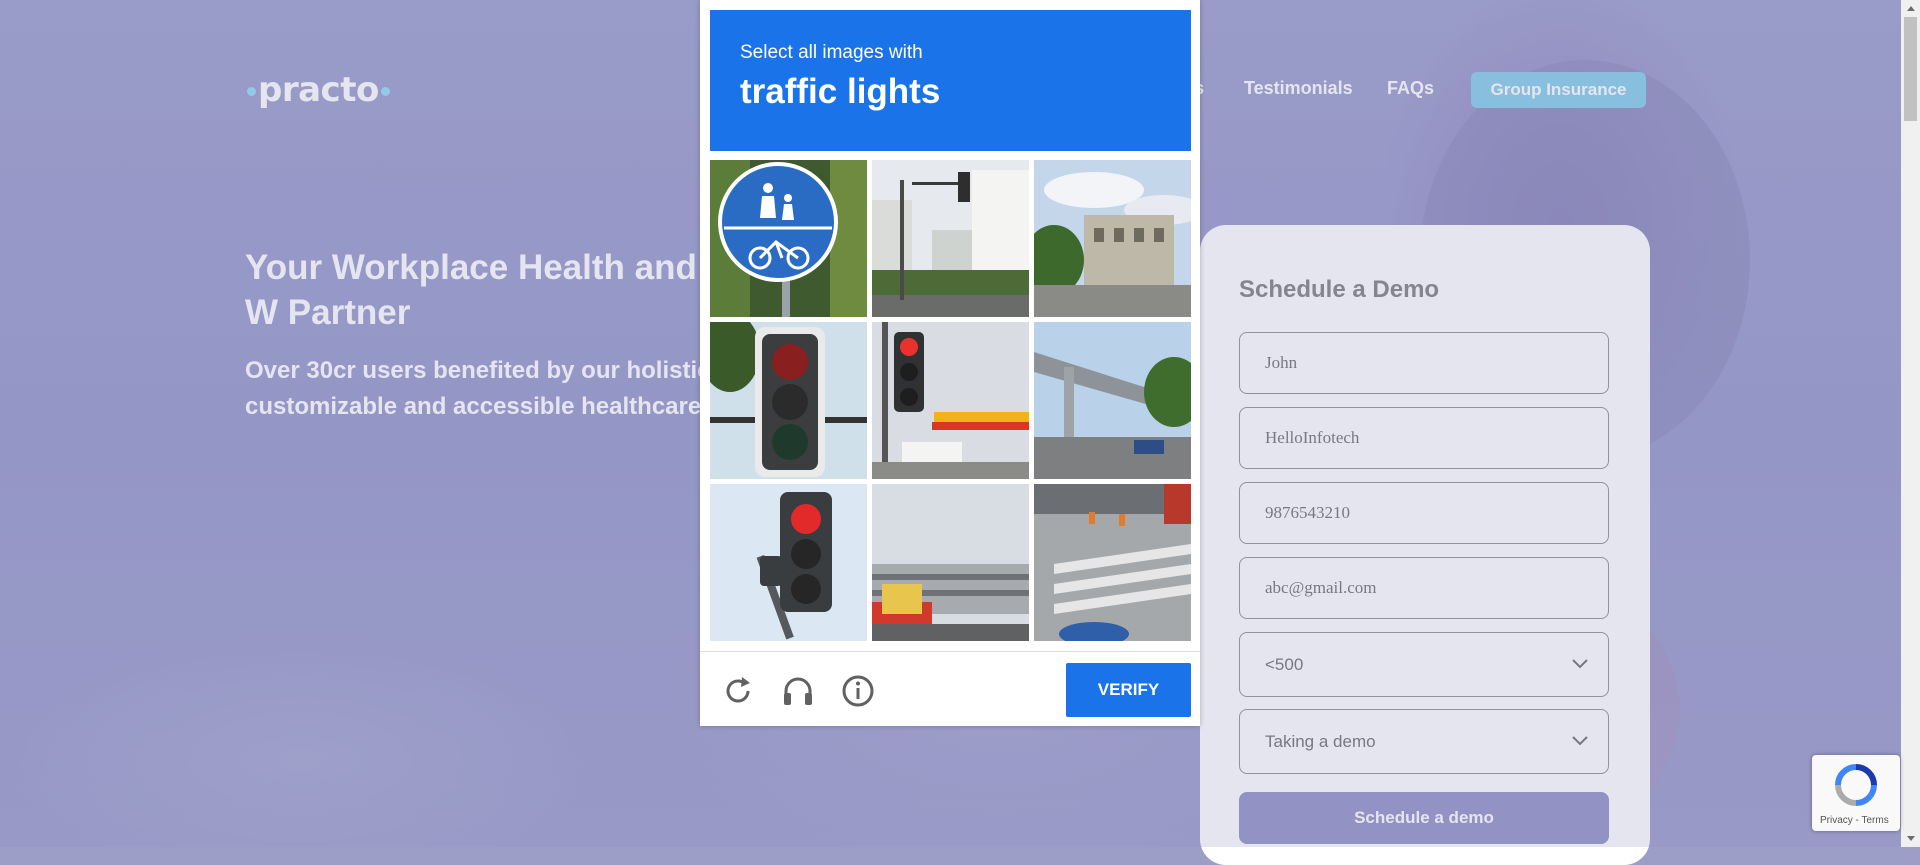 Image resolution: width=1920 pixels, height=865 pixels. What do you see at coordinates (950, 400) in the screenshot?
I see `captcha-tile-traffic-light-gas-station` at bounding box center [950, 400].